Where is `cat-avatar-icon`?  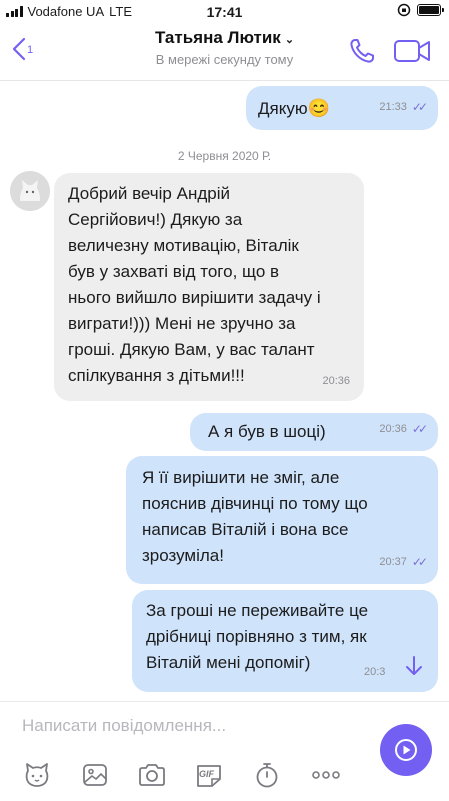
cat-avatar-icon is located at coordinates (30, 191).